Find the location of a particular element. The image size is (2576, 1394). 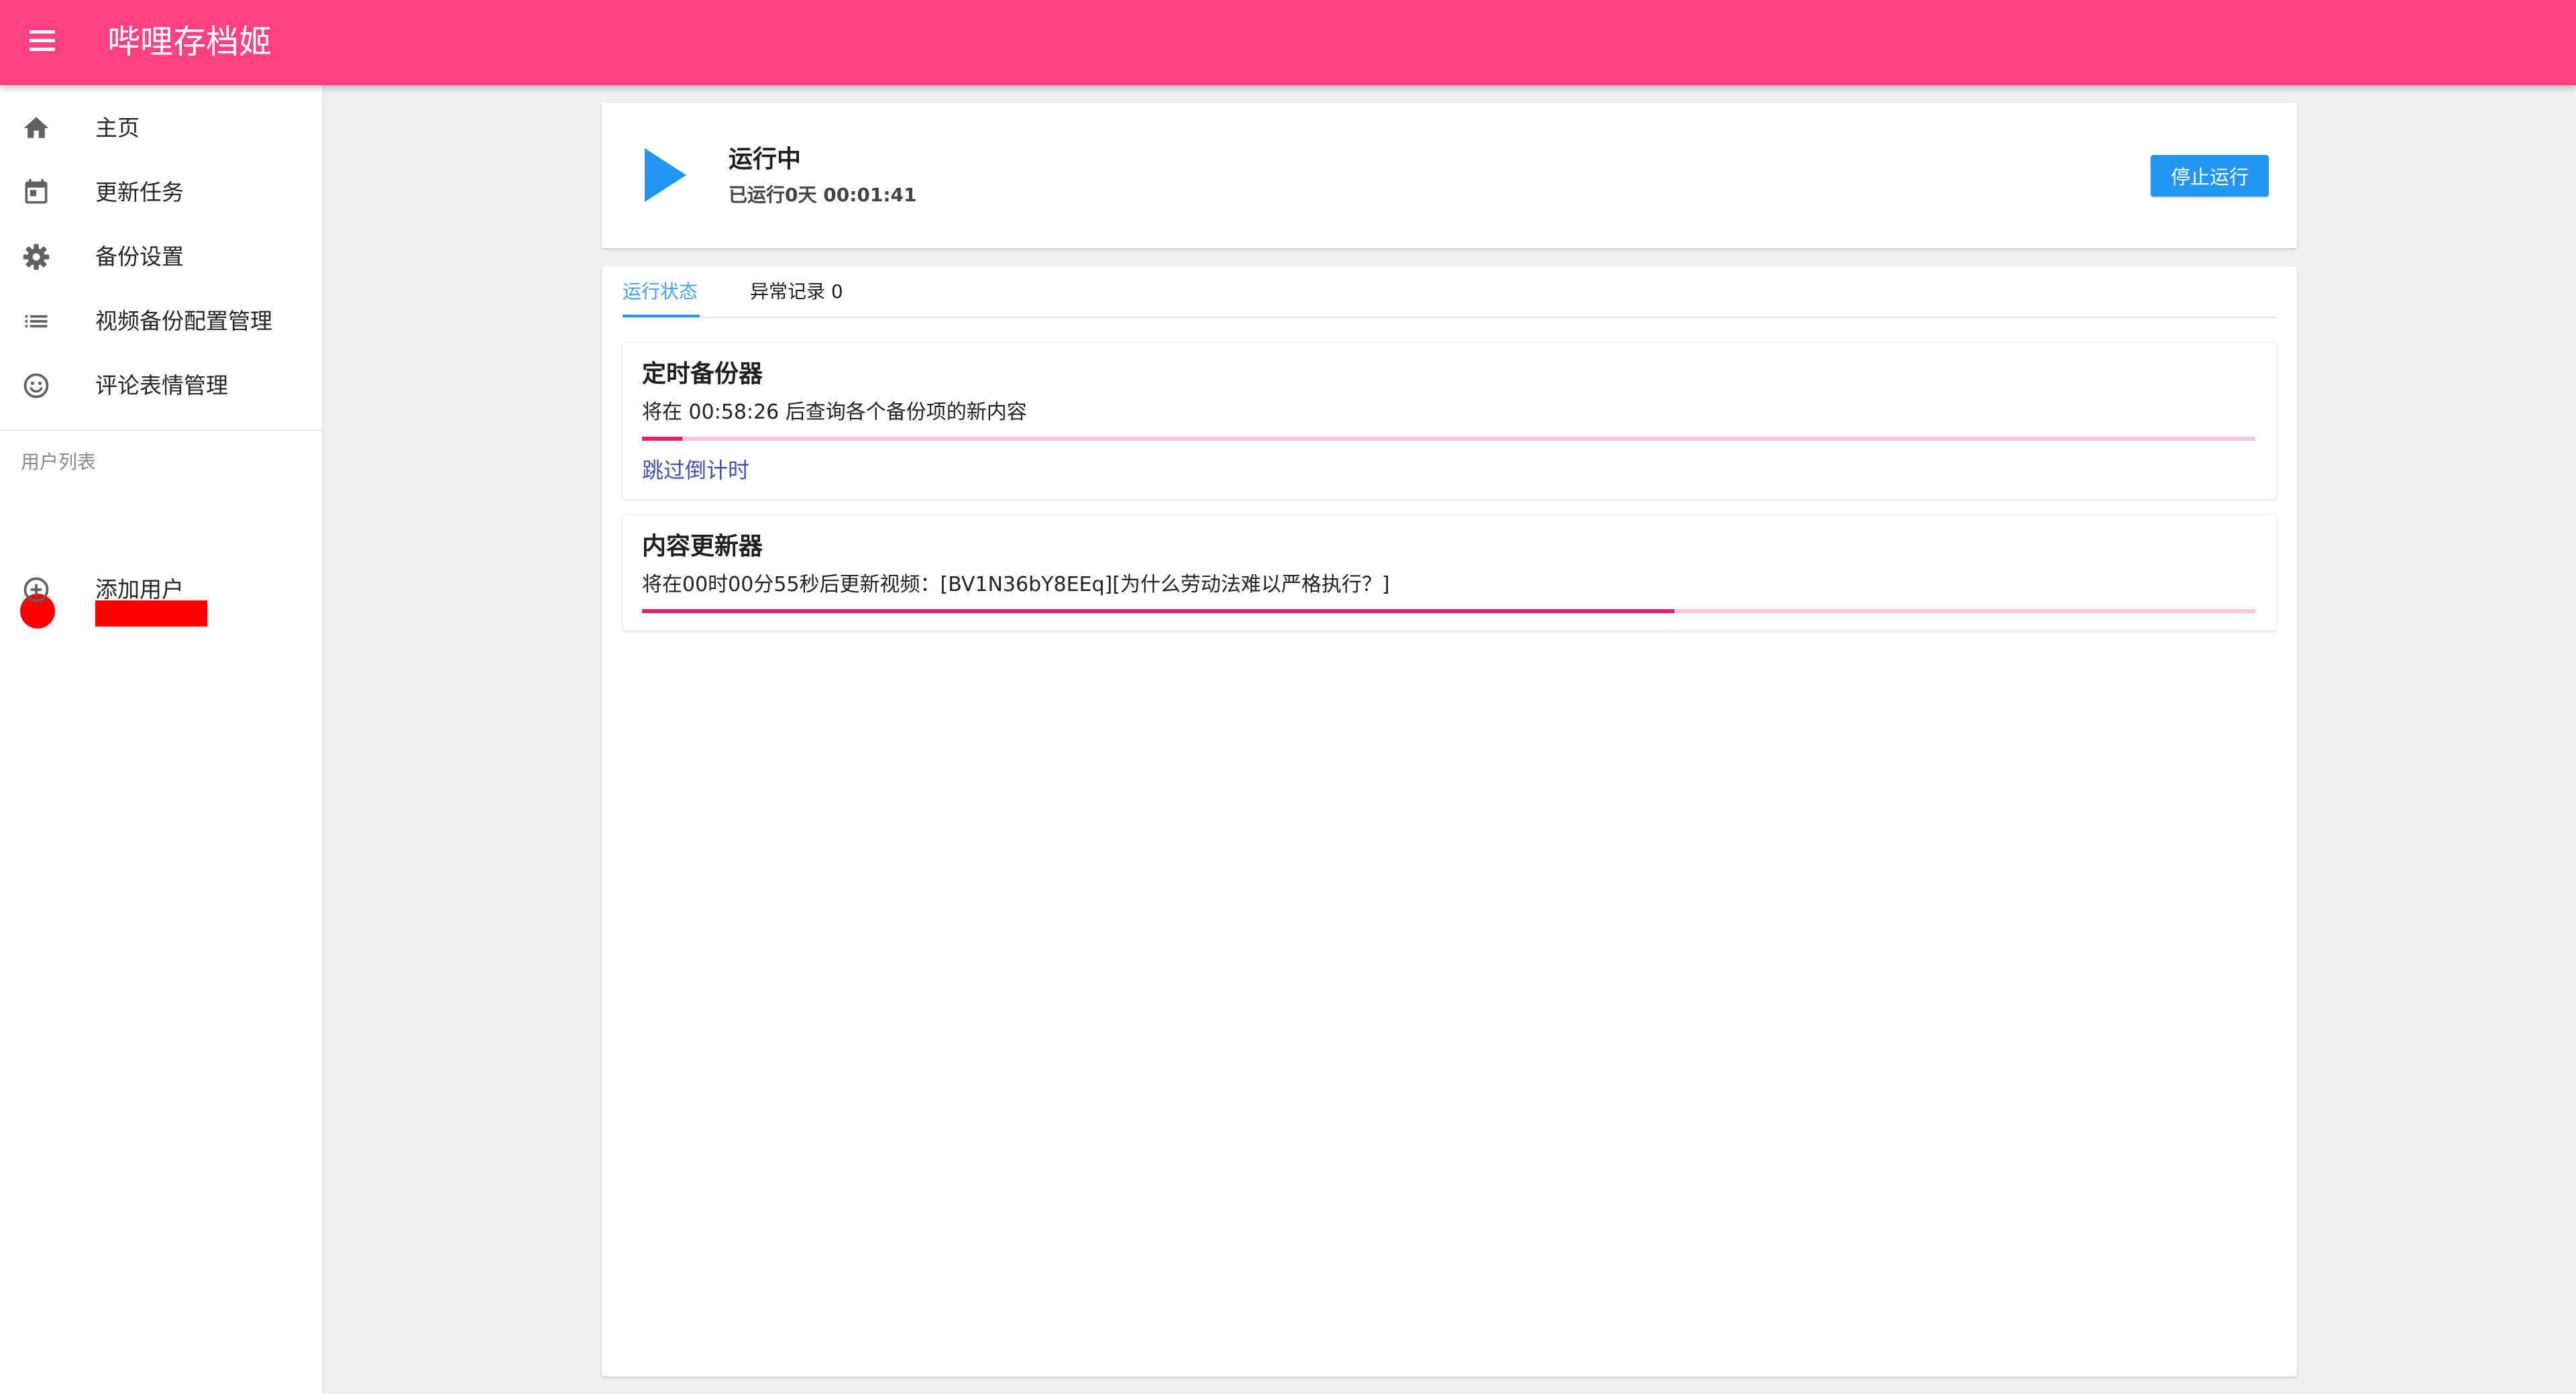

add-circle-icon is located at coordinates (36, 589).